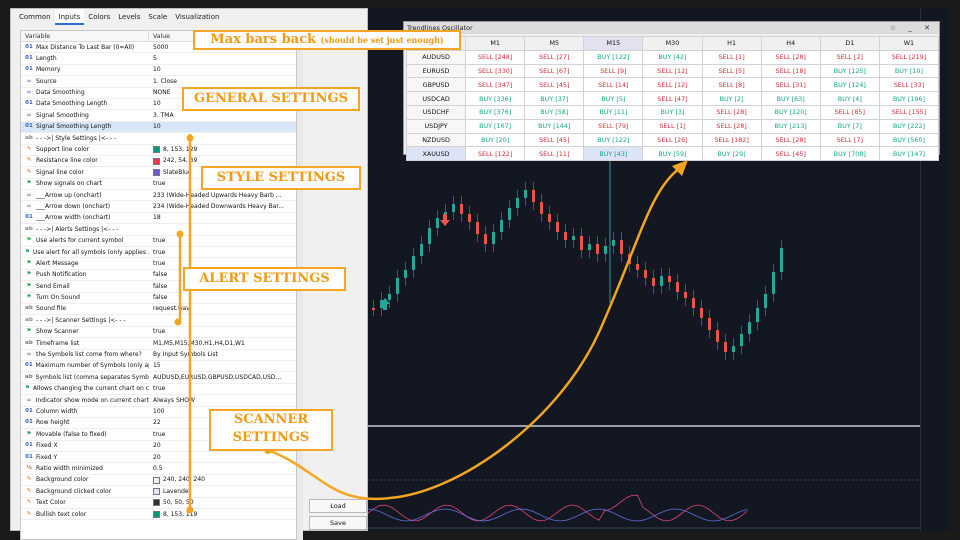 The height and width of the screenshot is (540, 960). I want to click on input-row: 01 Signal Smoothing Length 10, so click(158, 127).